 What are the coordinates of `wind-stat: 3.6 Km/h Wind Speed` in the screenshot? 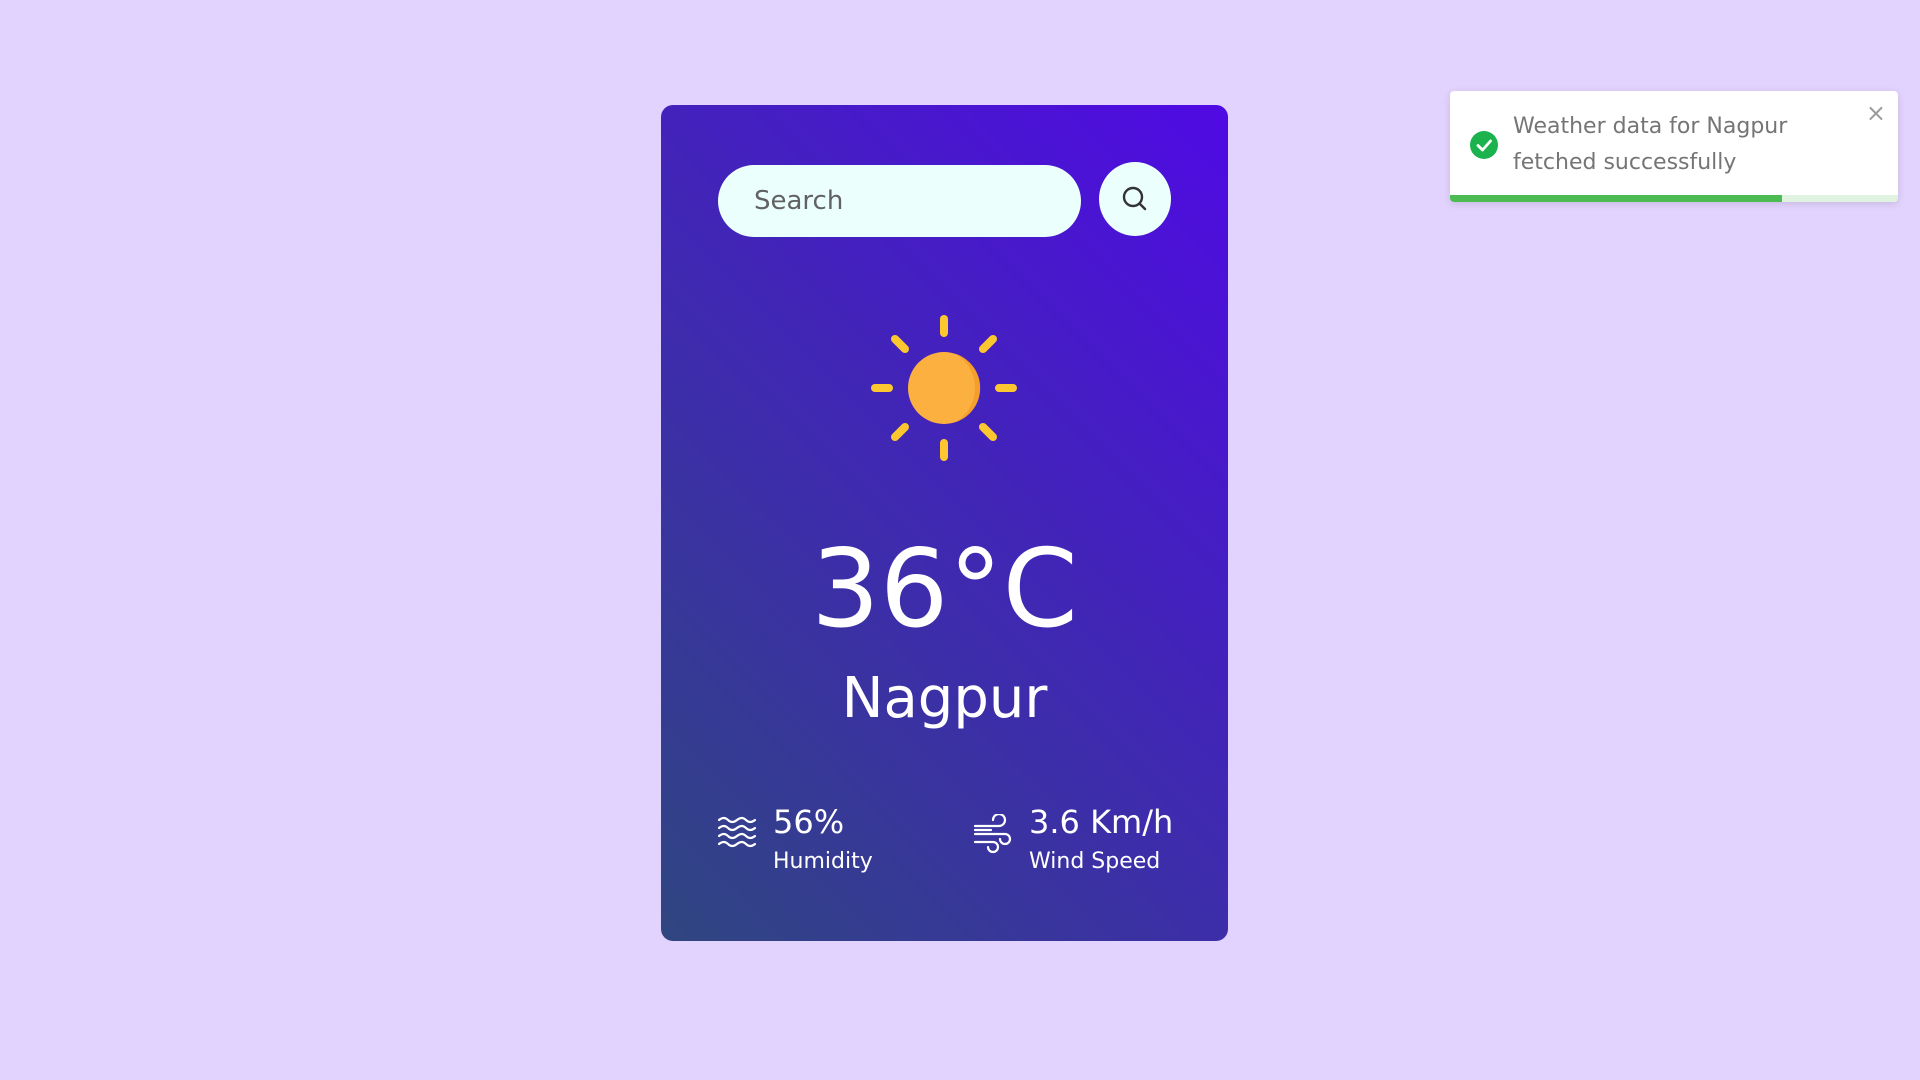 It's located at (1073, 840).